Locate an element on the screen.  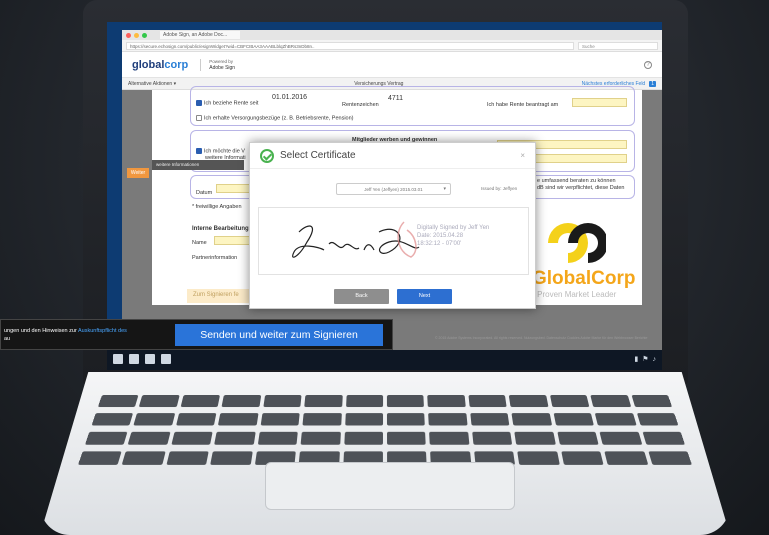
rente-label: Ich beziehe Rente seit is located at coordinates (231, 103).